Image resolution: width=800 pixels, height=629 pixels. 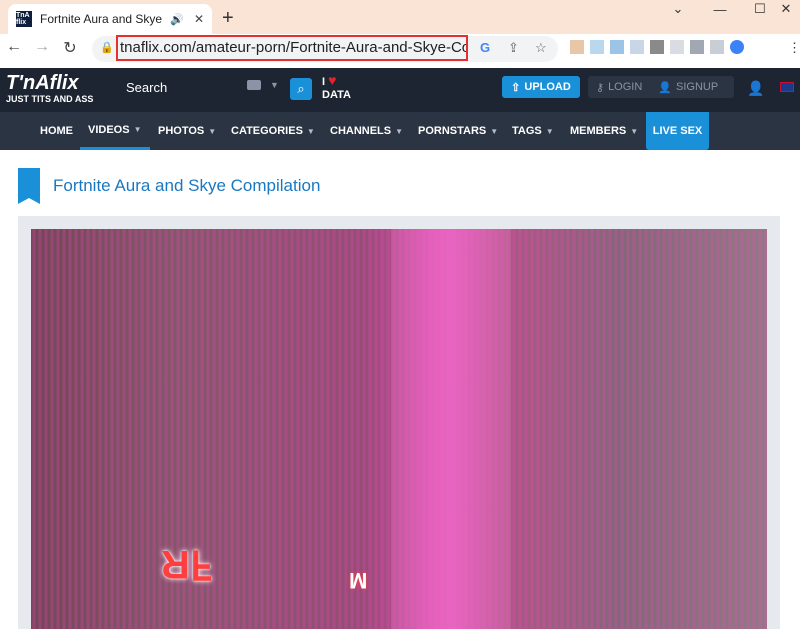 I want to click on heart-icon: ♥, so click(x=332, y=80).